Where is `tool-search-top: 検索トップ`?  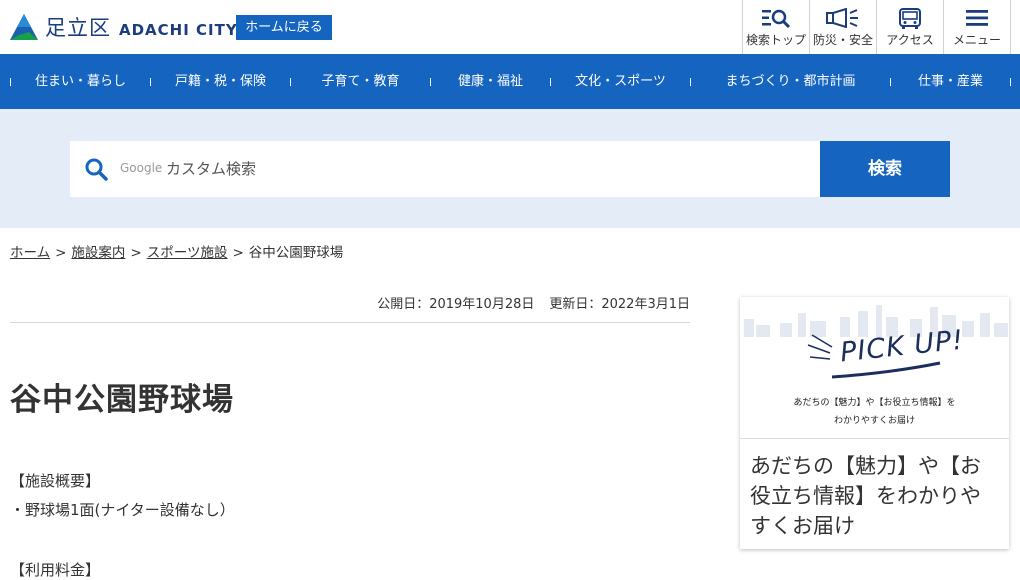
tool-search-top: 検索トップ is located at coordinates (775, 27).